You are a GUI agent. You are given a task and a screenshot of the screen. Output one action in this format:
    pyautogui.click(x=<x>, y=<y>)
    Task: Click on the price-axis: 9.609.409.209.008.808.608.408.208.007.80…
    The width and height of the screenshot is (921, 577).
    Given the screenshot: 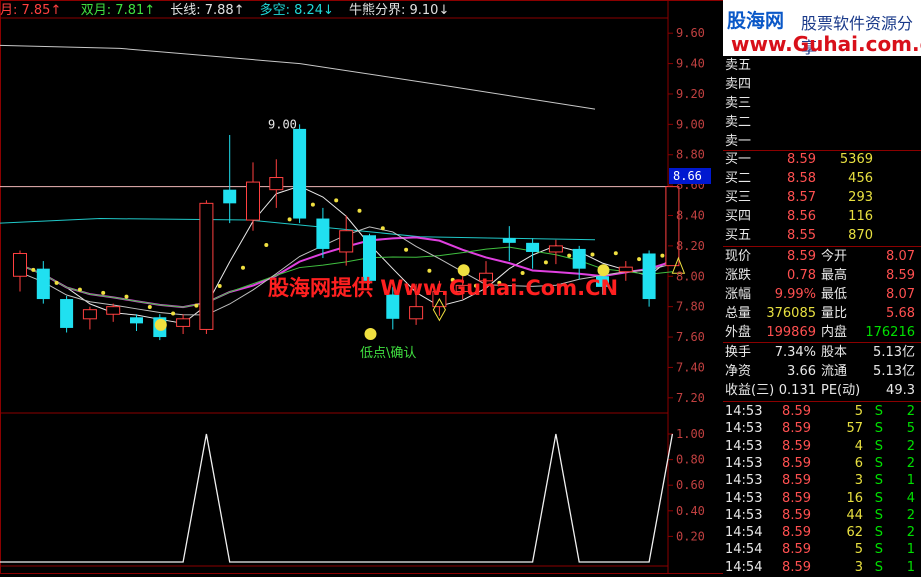 What is the action you would take?
    pyautogui.click(x=689, y=284)
    